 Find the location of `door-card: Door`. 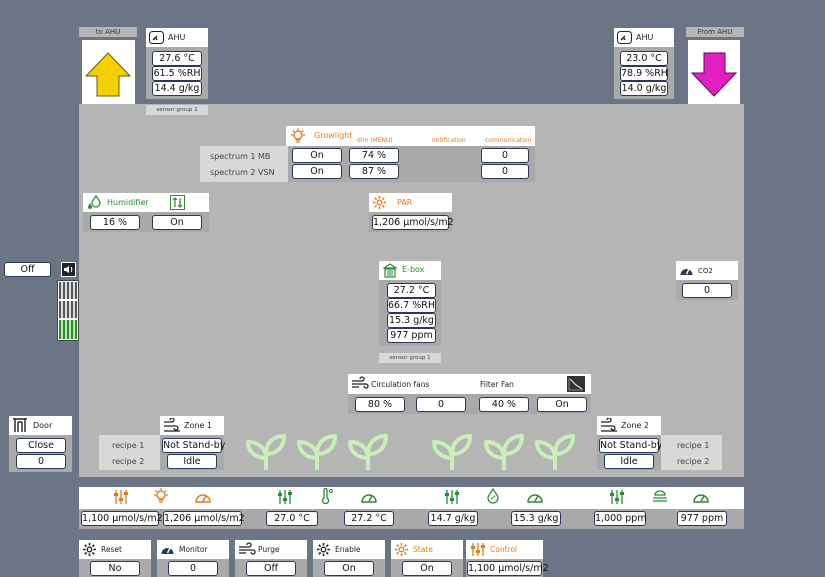

door-card: Door is located at coordinates (40, 425).